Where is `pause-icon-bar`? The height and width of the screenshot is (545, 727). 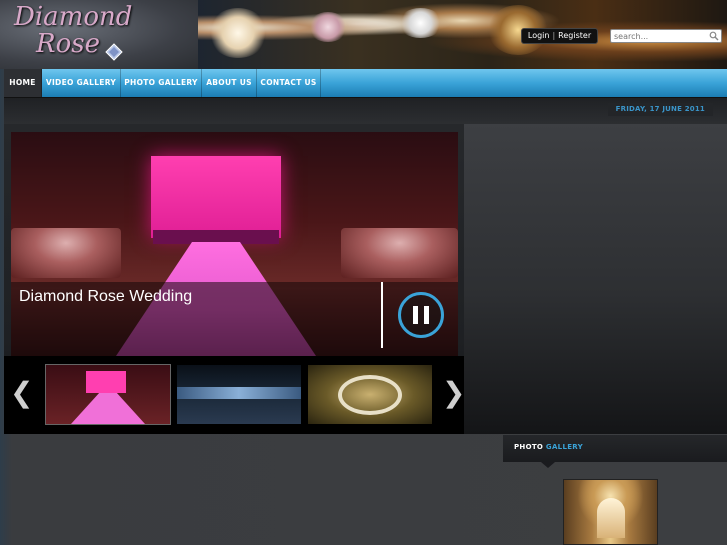
pause-icon-bar is located at coordinates (426, 315).